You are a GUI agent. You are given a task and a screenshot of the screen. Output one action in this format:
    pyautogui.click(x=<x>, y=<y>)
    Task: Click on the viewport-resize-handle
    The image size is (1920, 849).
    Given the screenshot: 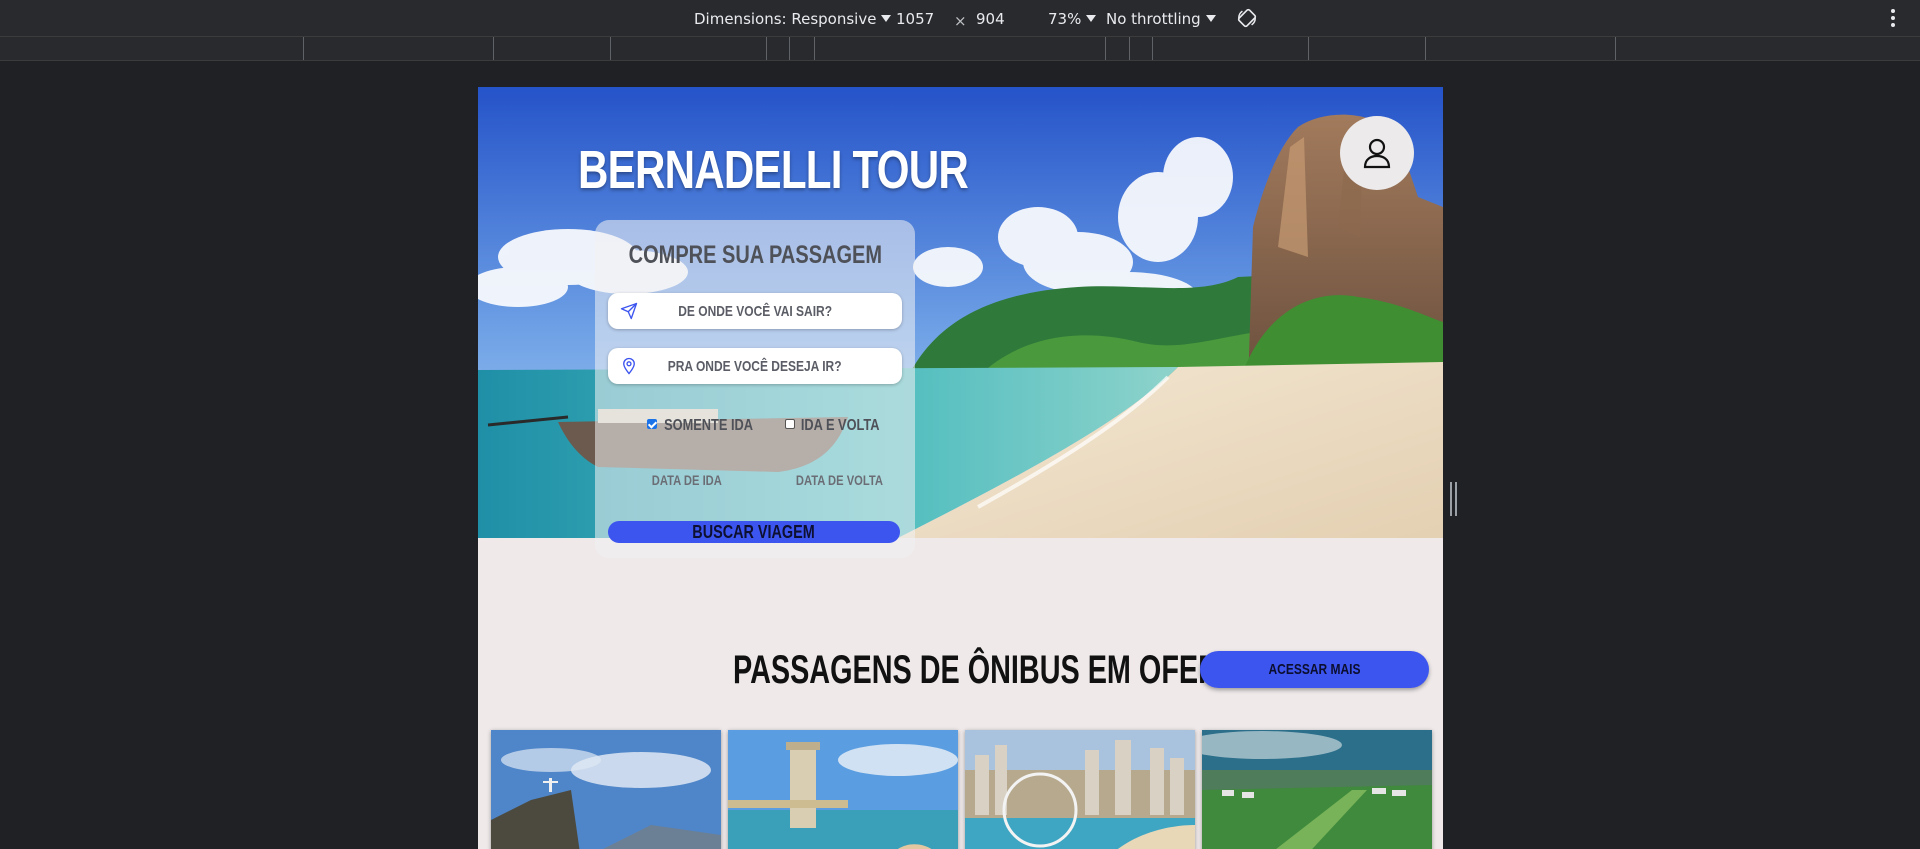 What is the action you would take?
    pyautogui.click(x=1454, y=499)
    